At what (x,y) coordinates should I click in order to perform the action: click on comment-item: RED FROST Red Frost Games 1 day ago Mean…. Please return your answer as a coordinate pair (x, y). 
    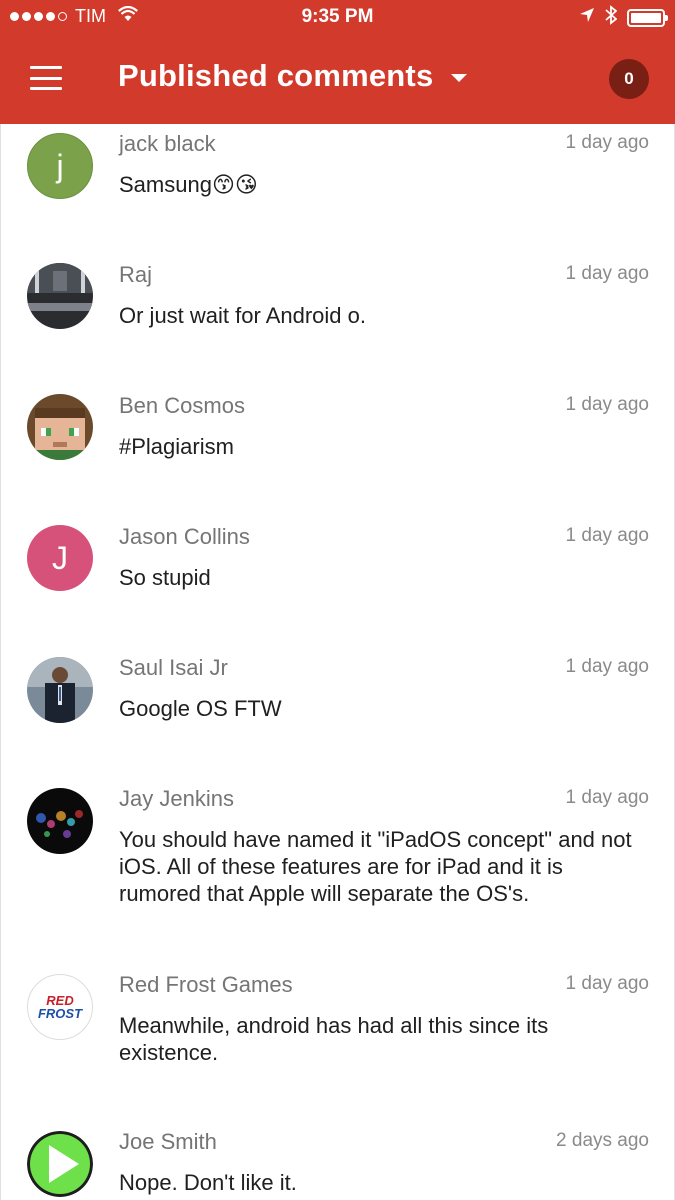
    Looking at the image, I should click on (337, 1043).